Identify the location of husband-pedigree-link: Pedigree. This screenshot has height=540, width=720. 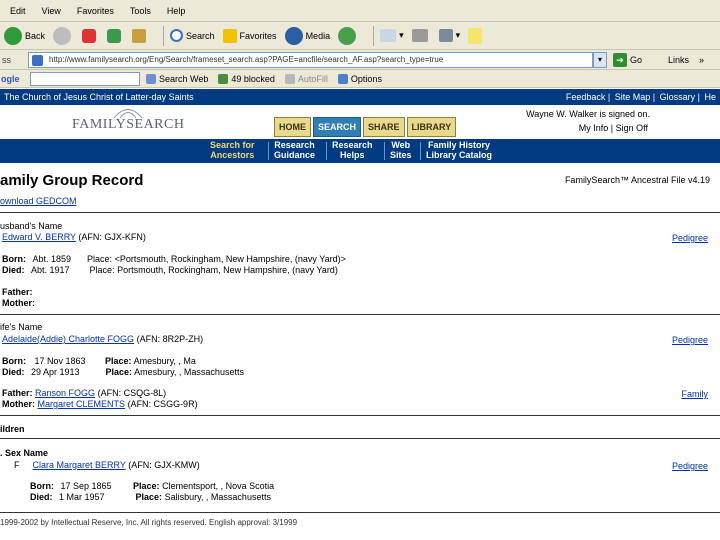
(690, 238).